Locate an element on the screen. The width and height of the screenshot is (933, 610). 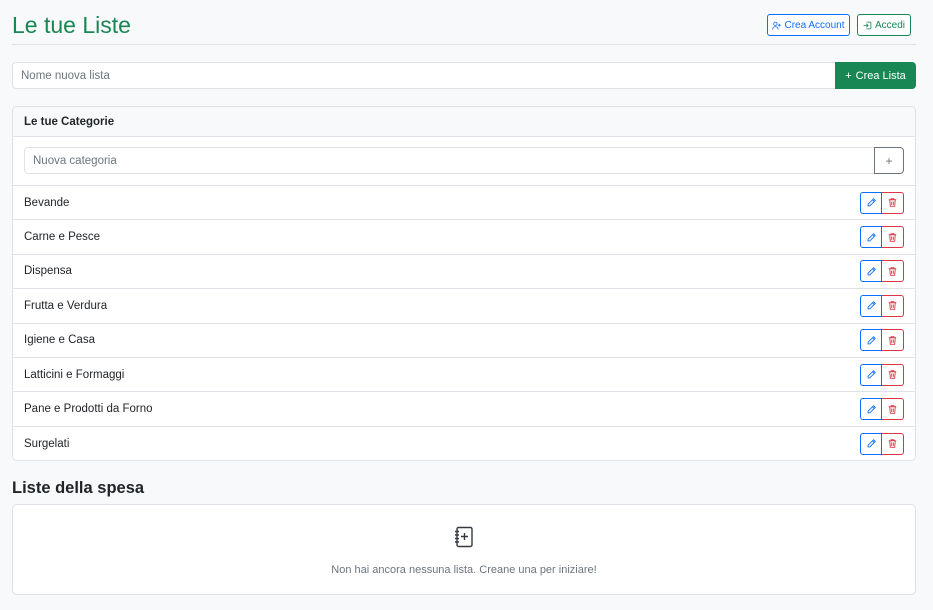
login-icon is located at coordinates (867, 25).